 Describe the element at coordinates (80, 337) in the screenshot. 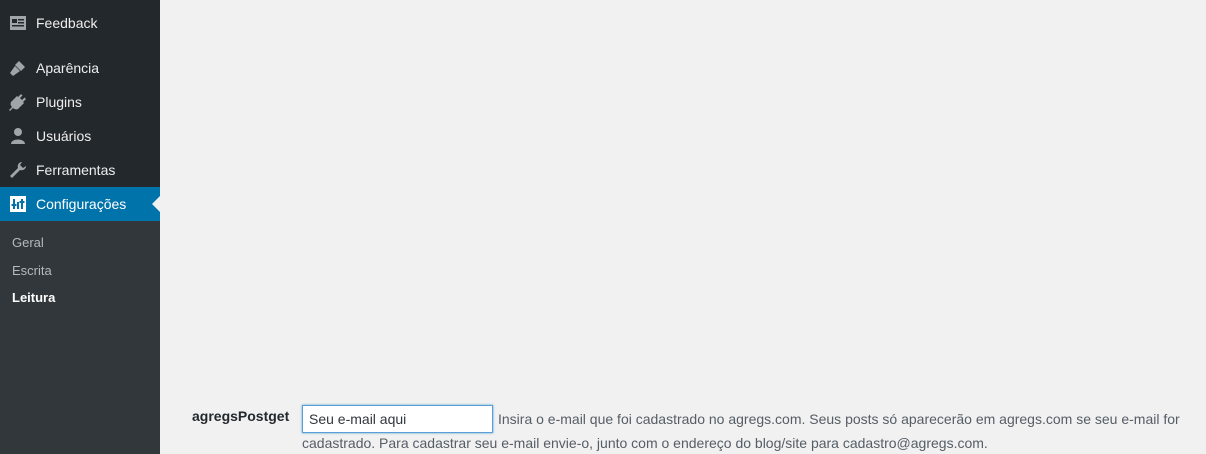

I see `settings-submenu: Geral Escrita Leitura` at that location.